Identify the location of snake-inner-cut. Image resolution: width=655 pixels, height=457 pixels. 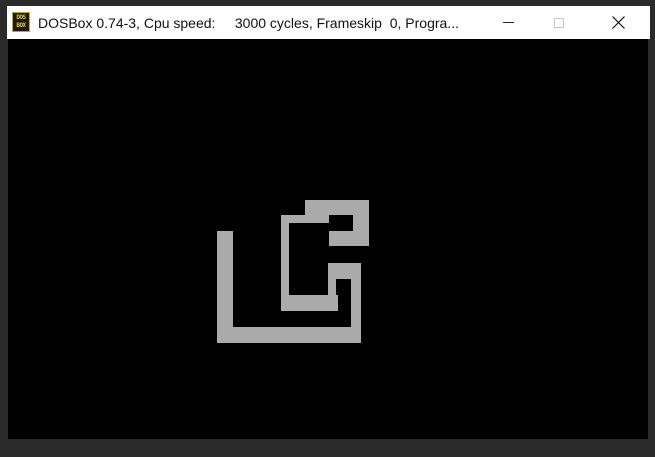
(309, 259).